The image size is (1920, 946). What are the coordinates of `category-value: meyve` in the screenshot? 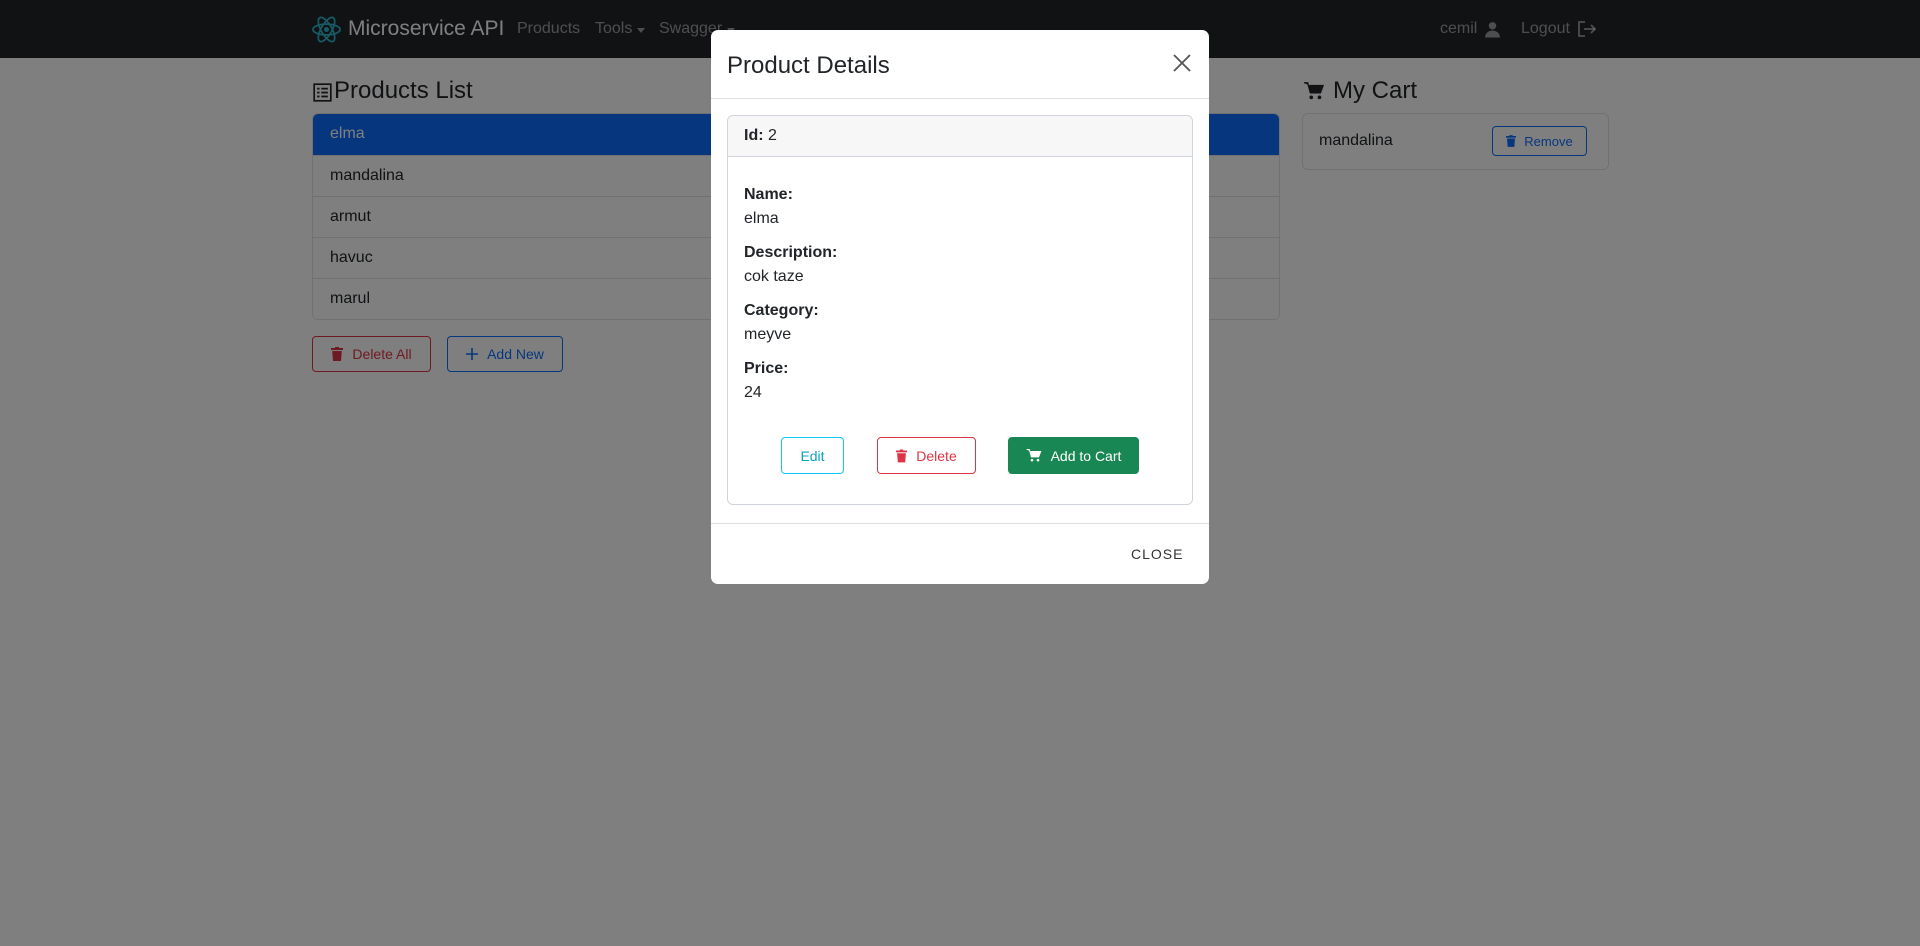 It's located at (768, 334).